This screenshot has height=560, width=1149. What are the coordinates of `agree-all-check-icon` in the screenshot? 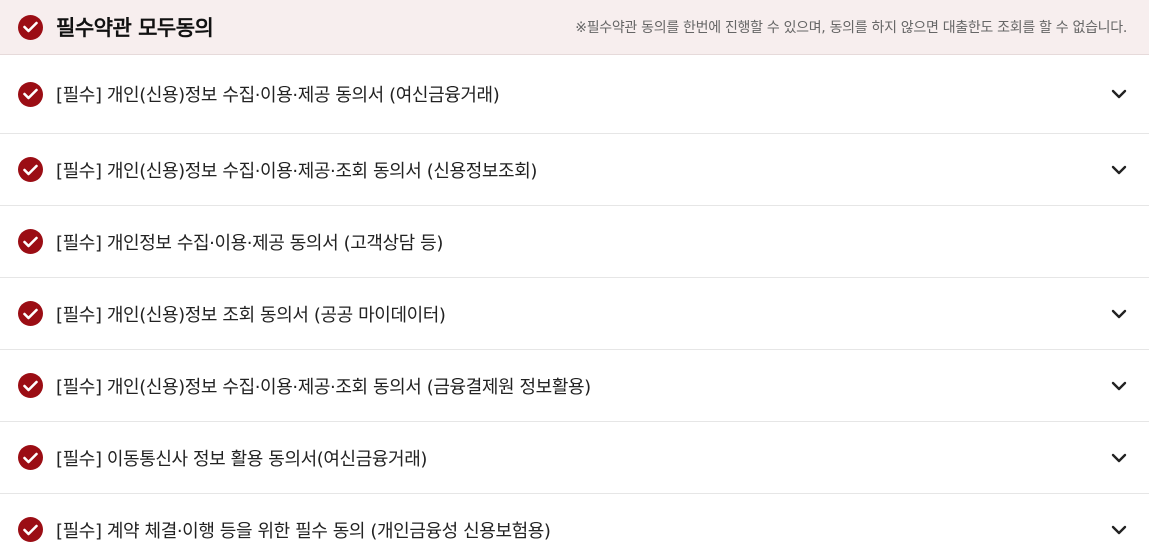 It's located at (30, 27).